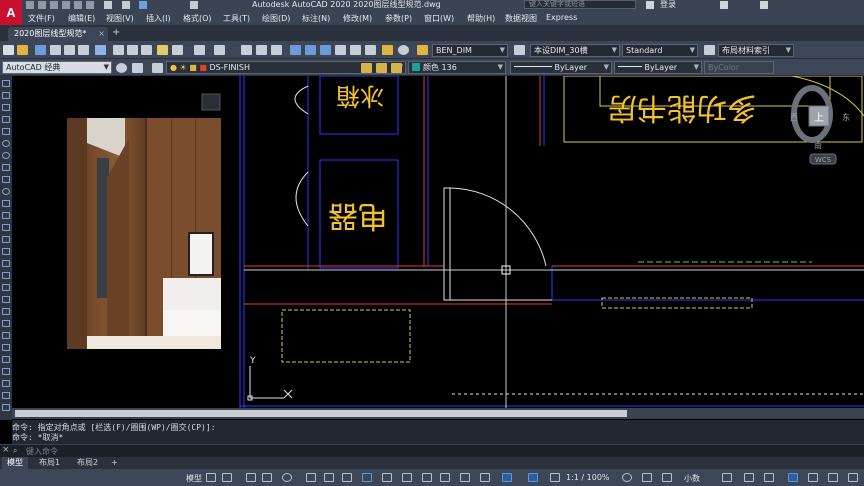 This screenshot has width=864, height=486. I want to click on add-selected-icon, so click(6, 311).